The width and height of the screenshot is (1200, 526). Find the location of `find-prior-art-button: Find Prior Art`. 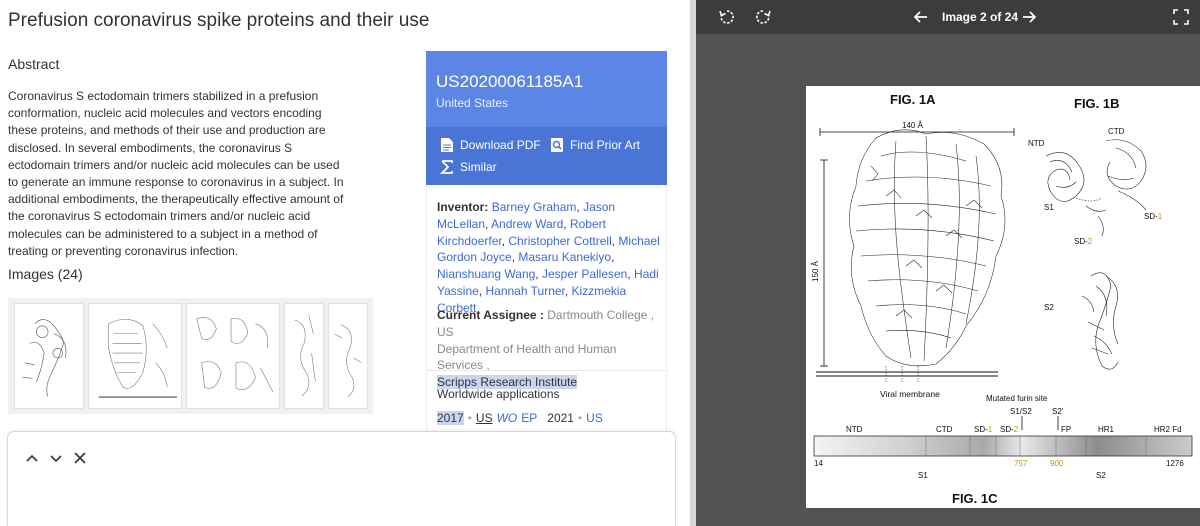

find-prior-art-button: Find Prior Art is located at coordinates (595, 145).